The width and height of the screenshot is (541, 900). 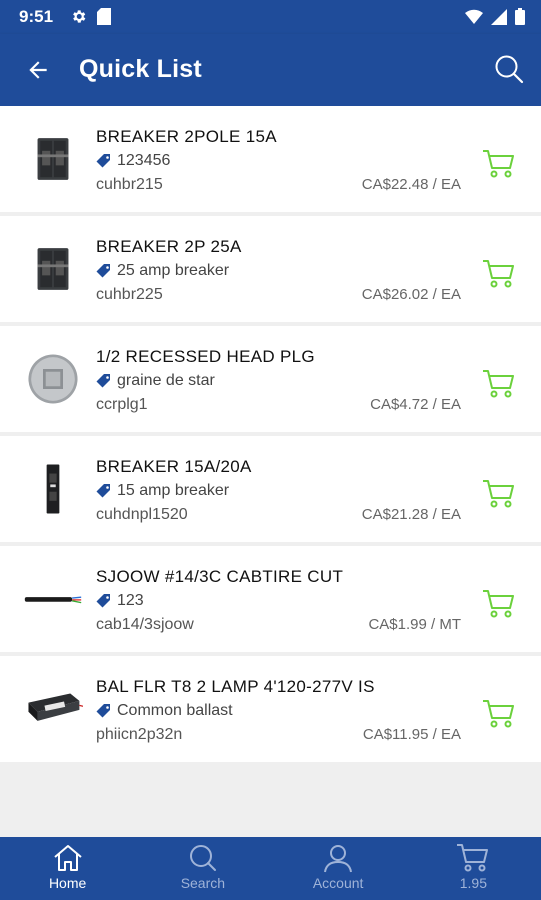 What do you see at coordinates (129, 184) in the screenshot?
I see `product-sku: cuhbr215` at bounding box center [129, 184].